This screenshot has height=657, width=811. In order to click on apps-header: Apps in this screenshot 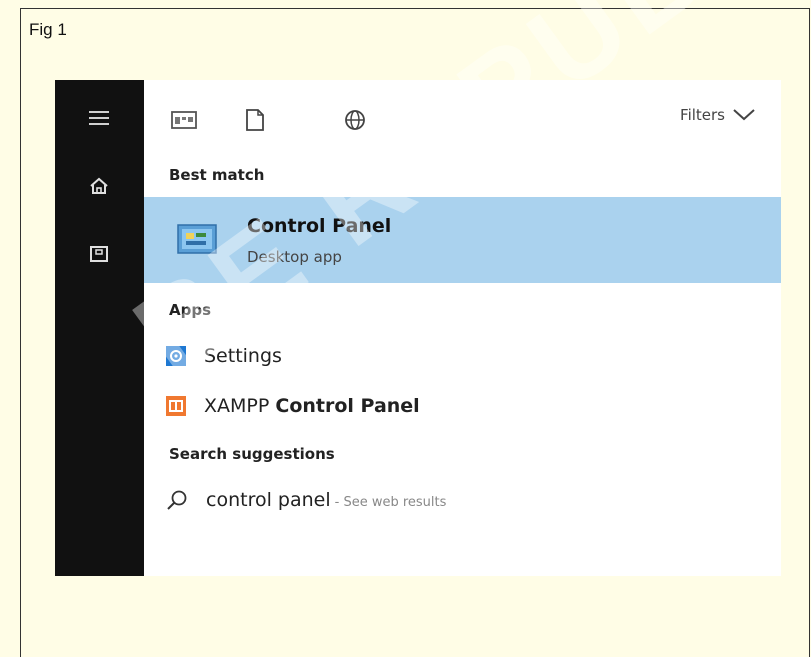, I will do `click(190, 310)`.